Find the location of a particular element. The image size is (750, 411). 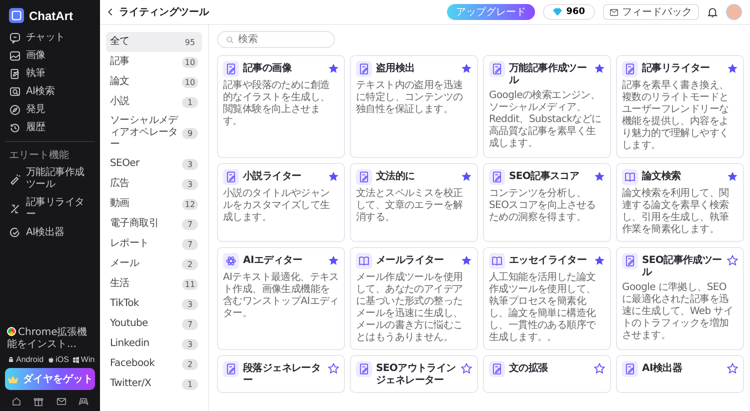

search-input: 検索 is located at coordinates (273, 39).